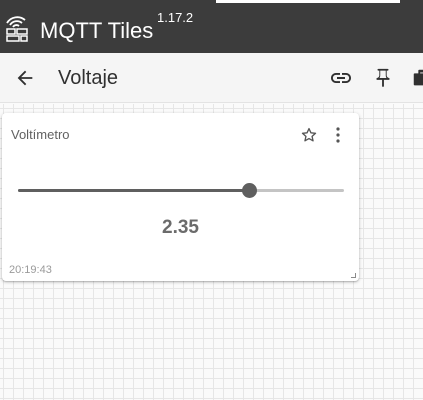 The image size is (423, 400). I want to click on link-icon, so click(341, 78).